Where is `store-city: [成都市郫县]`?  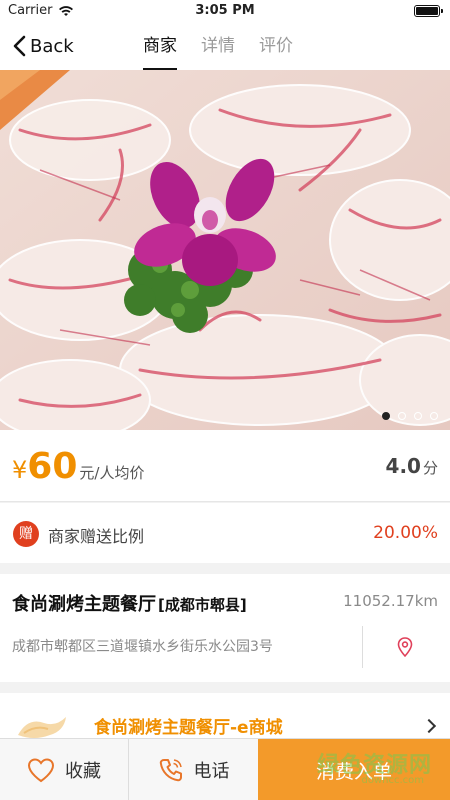
store-city: [成都市郫县] is located at coordinates (202, 605).